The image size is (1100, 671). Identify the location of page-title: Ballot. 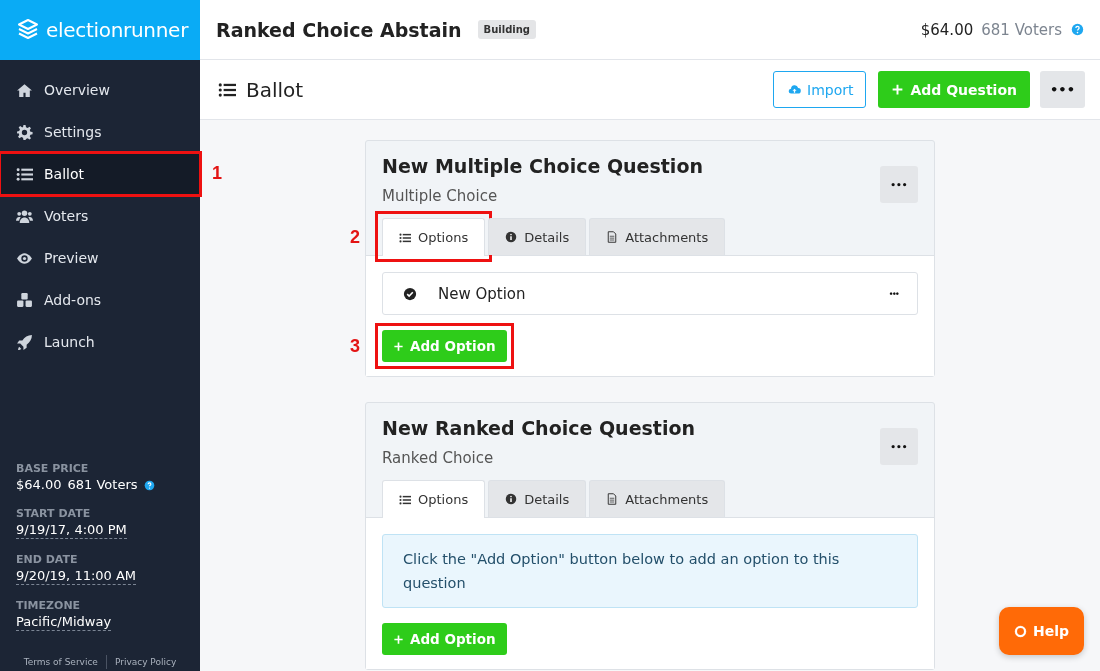
(275, 89).